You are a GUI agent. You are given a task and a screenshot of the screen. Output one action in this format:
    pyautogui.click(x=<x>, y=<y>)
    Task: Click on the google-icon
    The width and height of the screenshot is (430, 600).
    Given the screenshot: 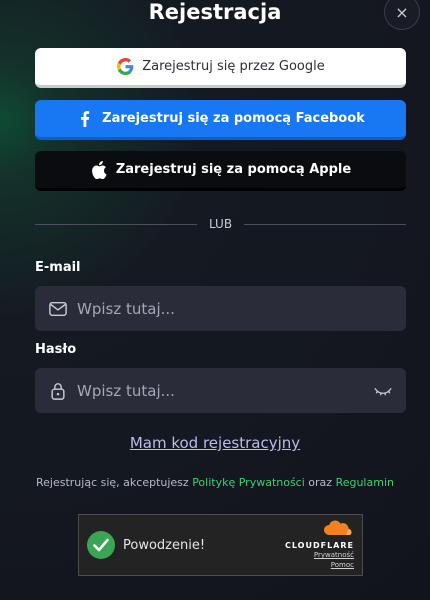 What is the action you would take?
    pyautogui.click(x=125, y=67)
    